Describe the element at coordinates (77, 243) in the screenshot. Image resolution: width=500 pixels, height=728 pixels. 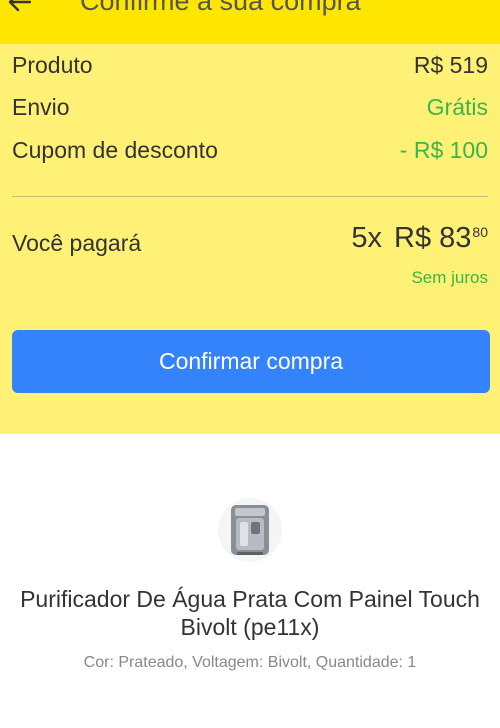
I see `total-label: Você pagará` at that location.